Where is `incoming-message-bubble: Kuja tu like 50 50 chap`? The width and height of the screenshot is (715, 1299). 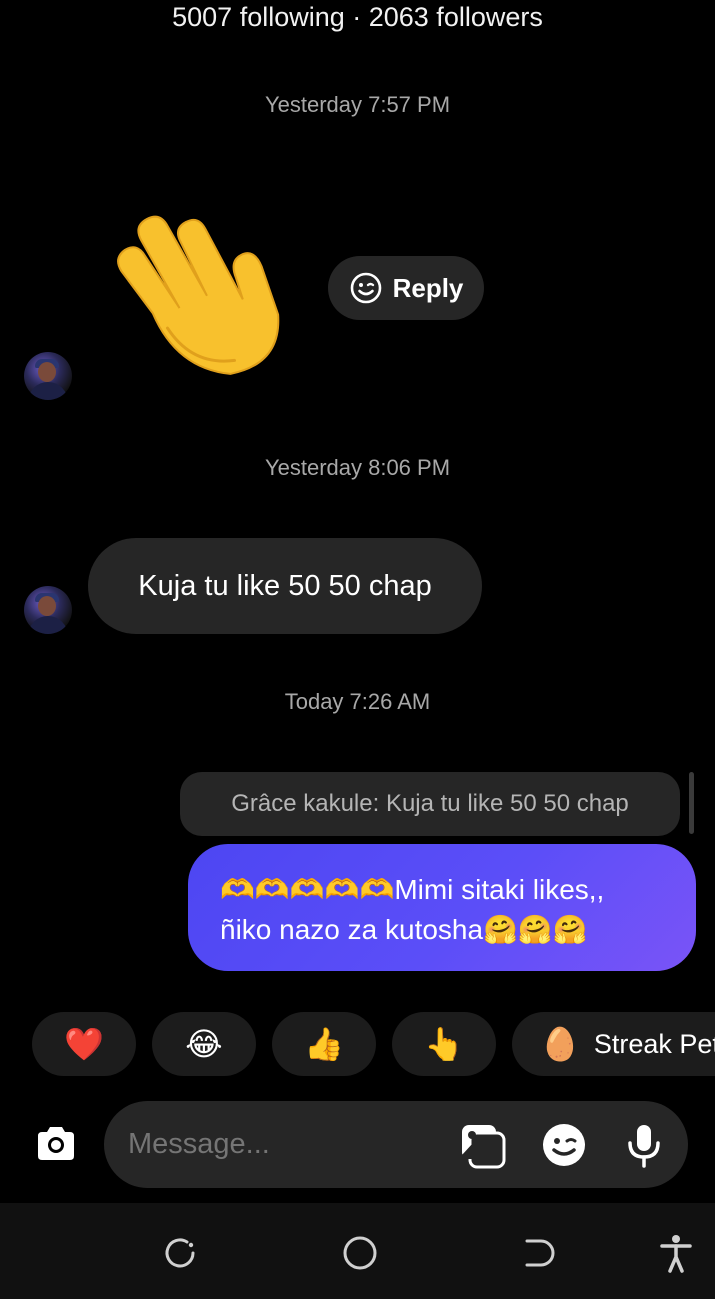
incoming-message-bubble: Kuja tu like 50 50 chap is located at coordinates (285, 586).